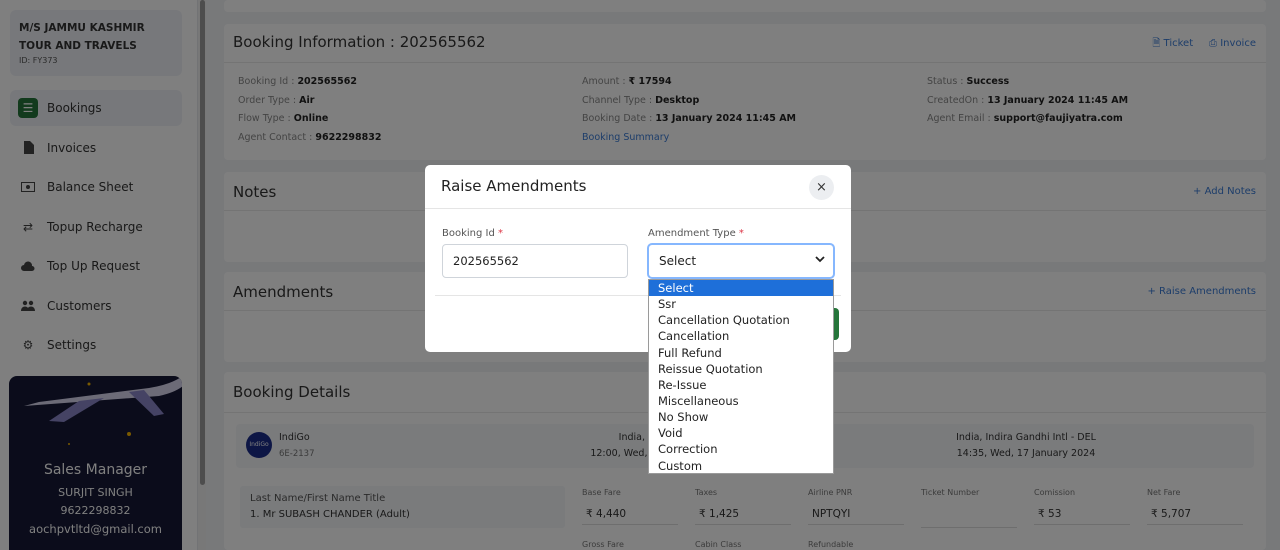 The height and width of the screenshot is (550, 1280). Describe the element at coordinates (741, 385) in the screenshot. I see `option-re-issue: Re-Issue` at that location.